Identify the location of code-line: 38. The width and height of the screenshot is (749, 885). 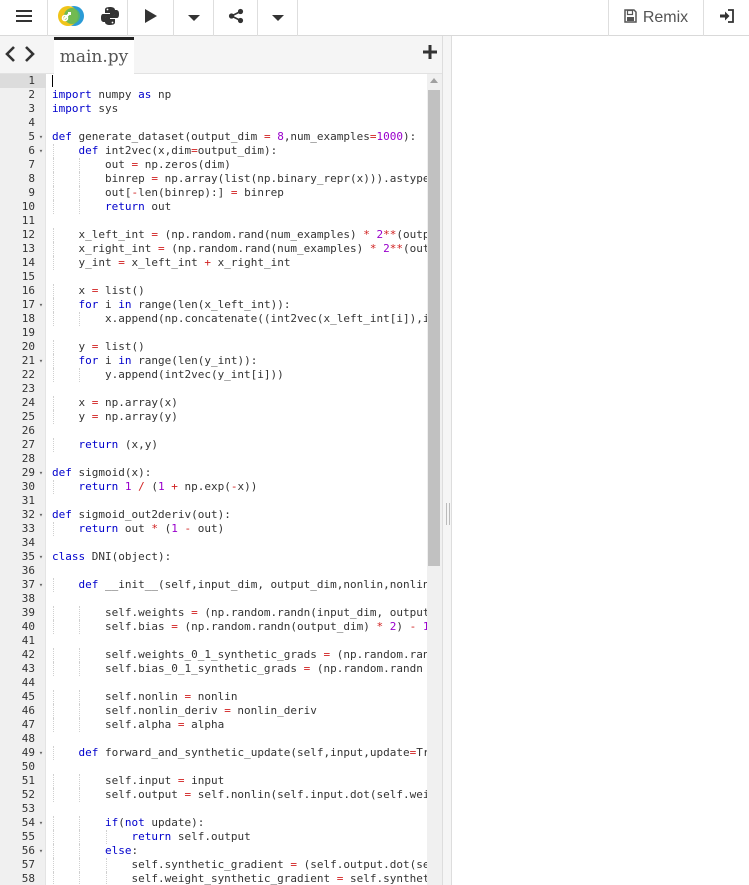
(213, 599).